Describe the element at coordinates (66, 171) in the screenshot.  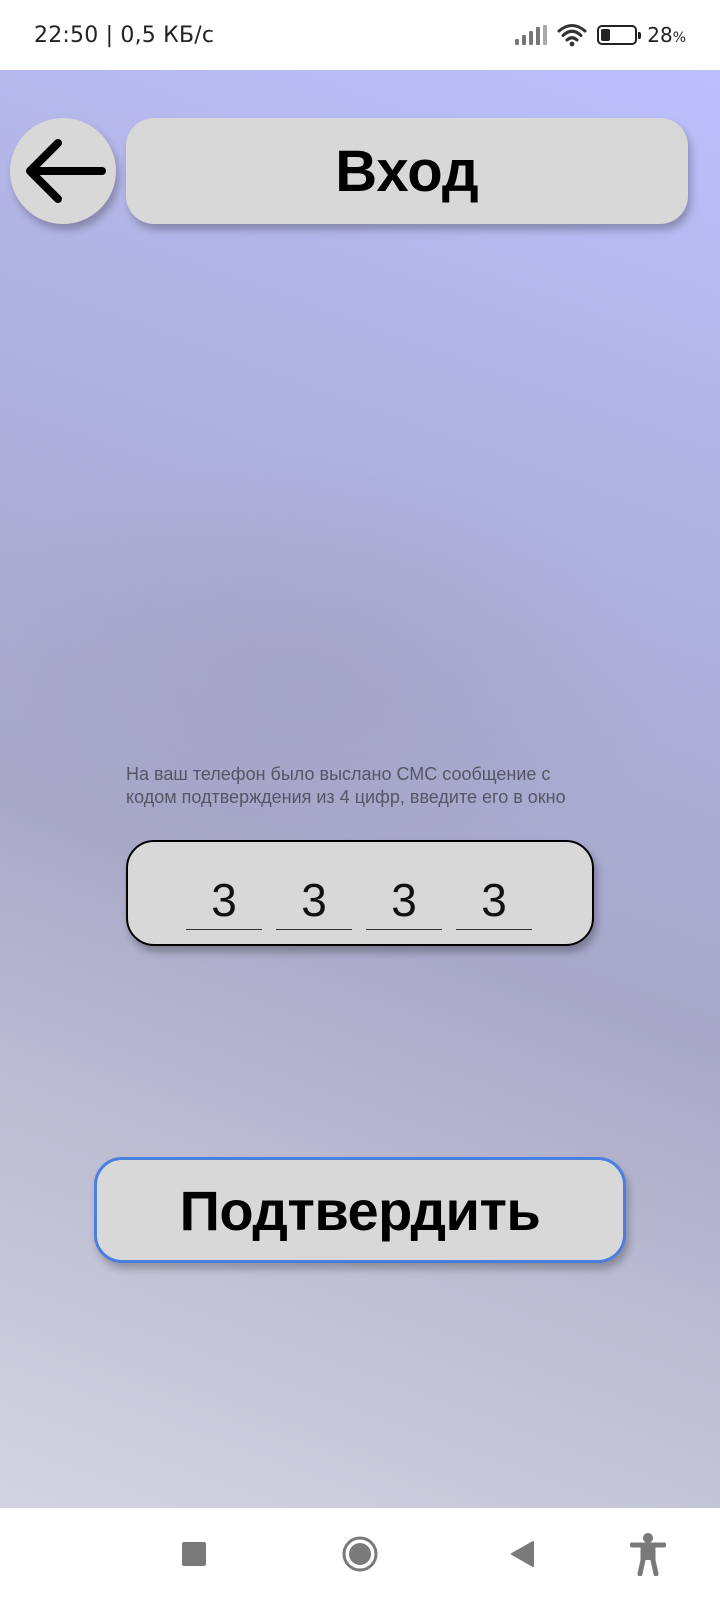
I see `arrow-left-icon` at that location.